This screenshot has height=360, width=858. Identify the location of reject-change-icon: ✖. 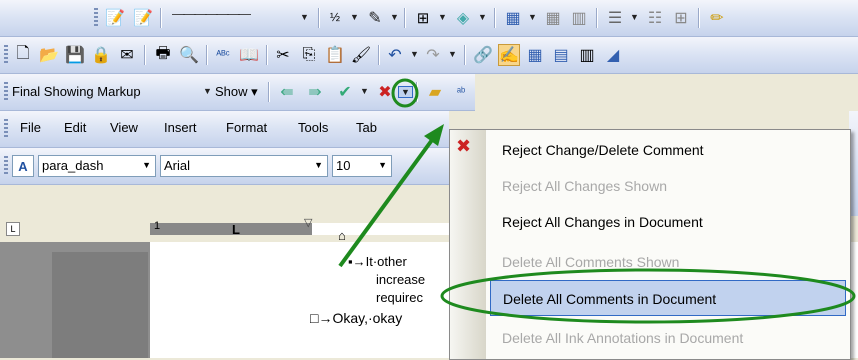
(385, 92).